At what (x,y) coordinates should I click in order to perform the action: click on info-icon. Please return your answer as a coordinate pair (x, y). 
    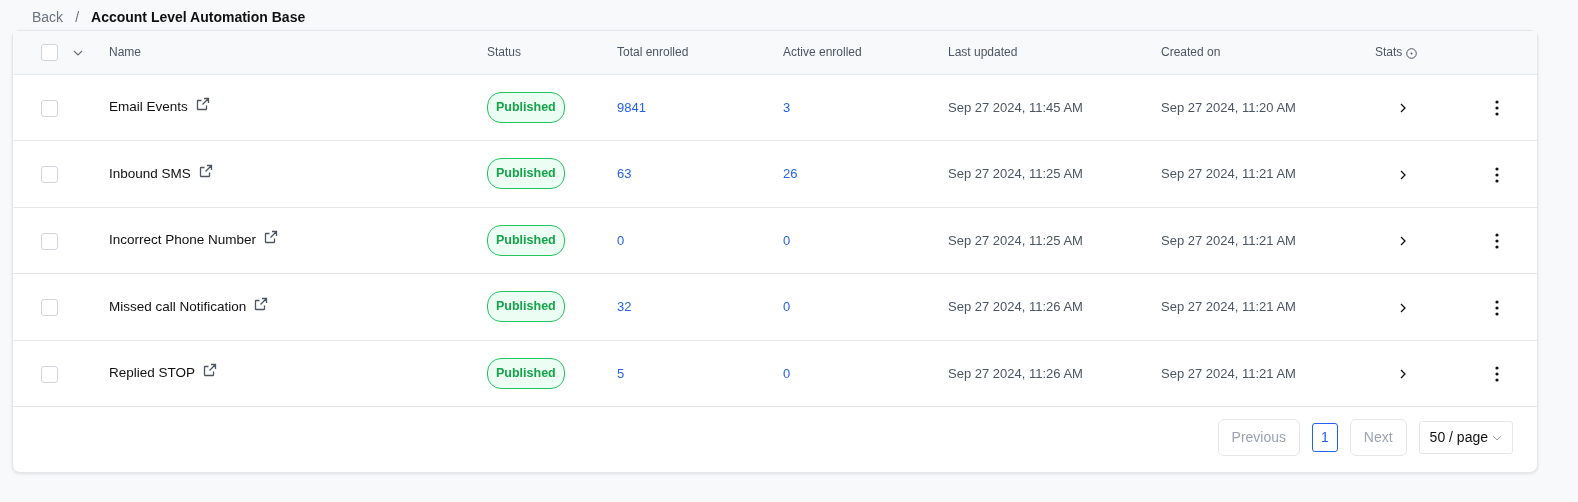
    Looking at the image, I should click on (1412, 53).